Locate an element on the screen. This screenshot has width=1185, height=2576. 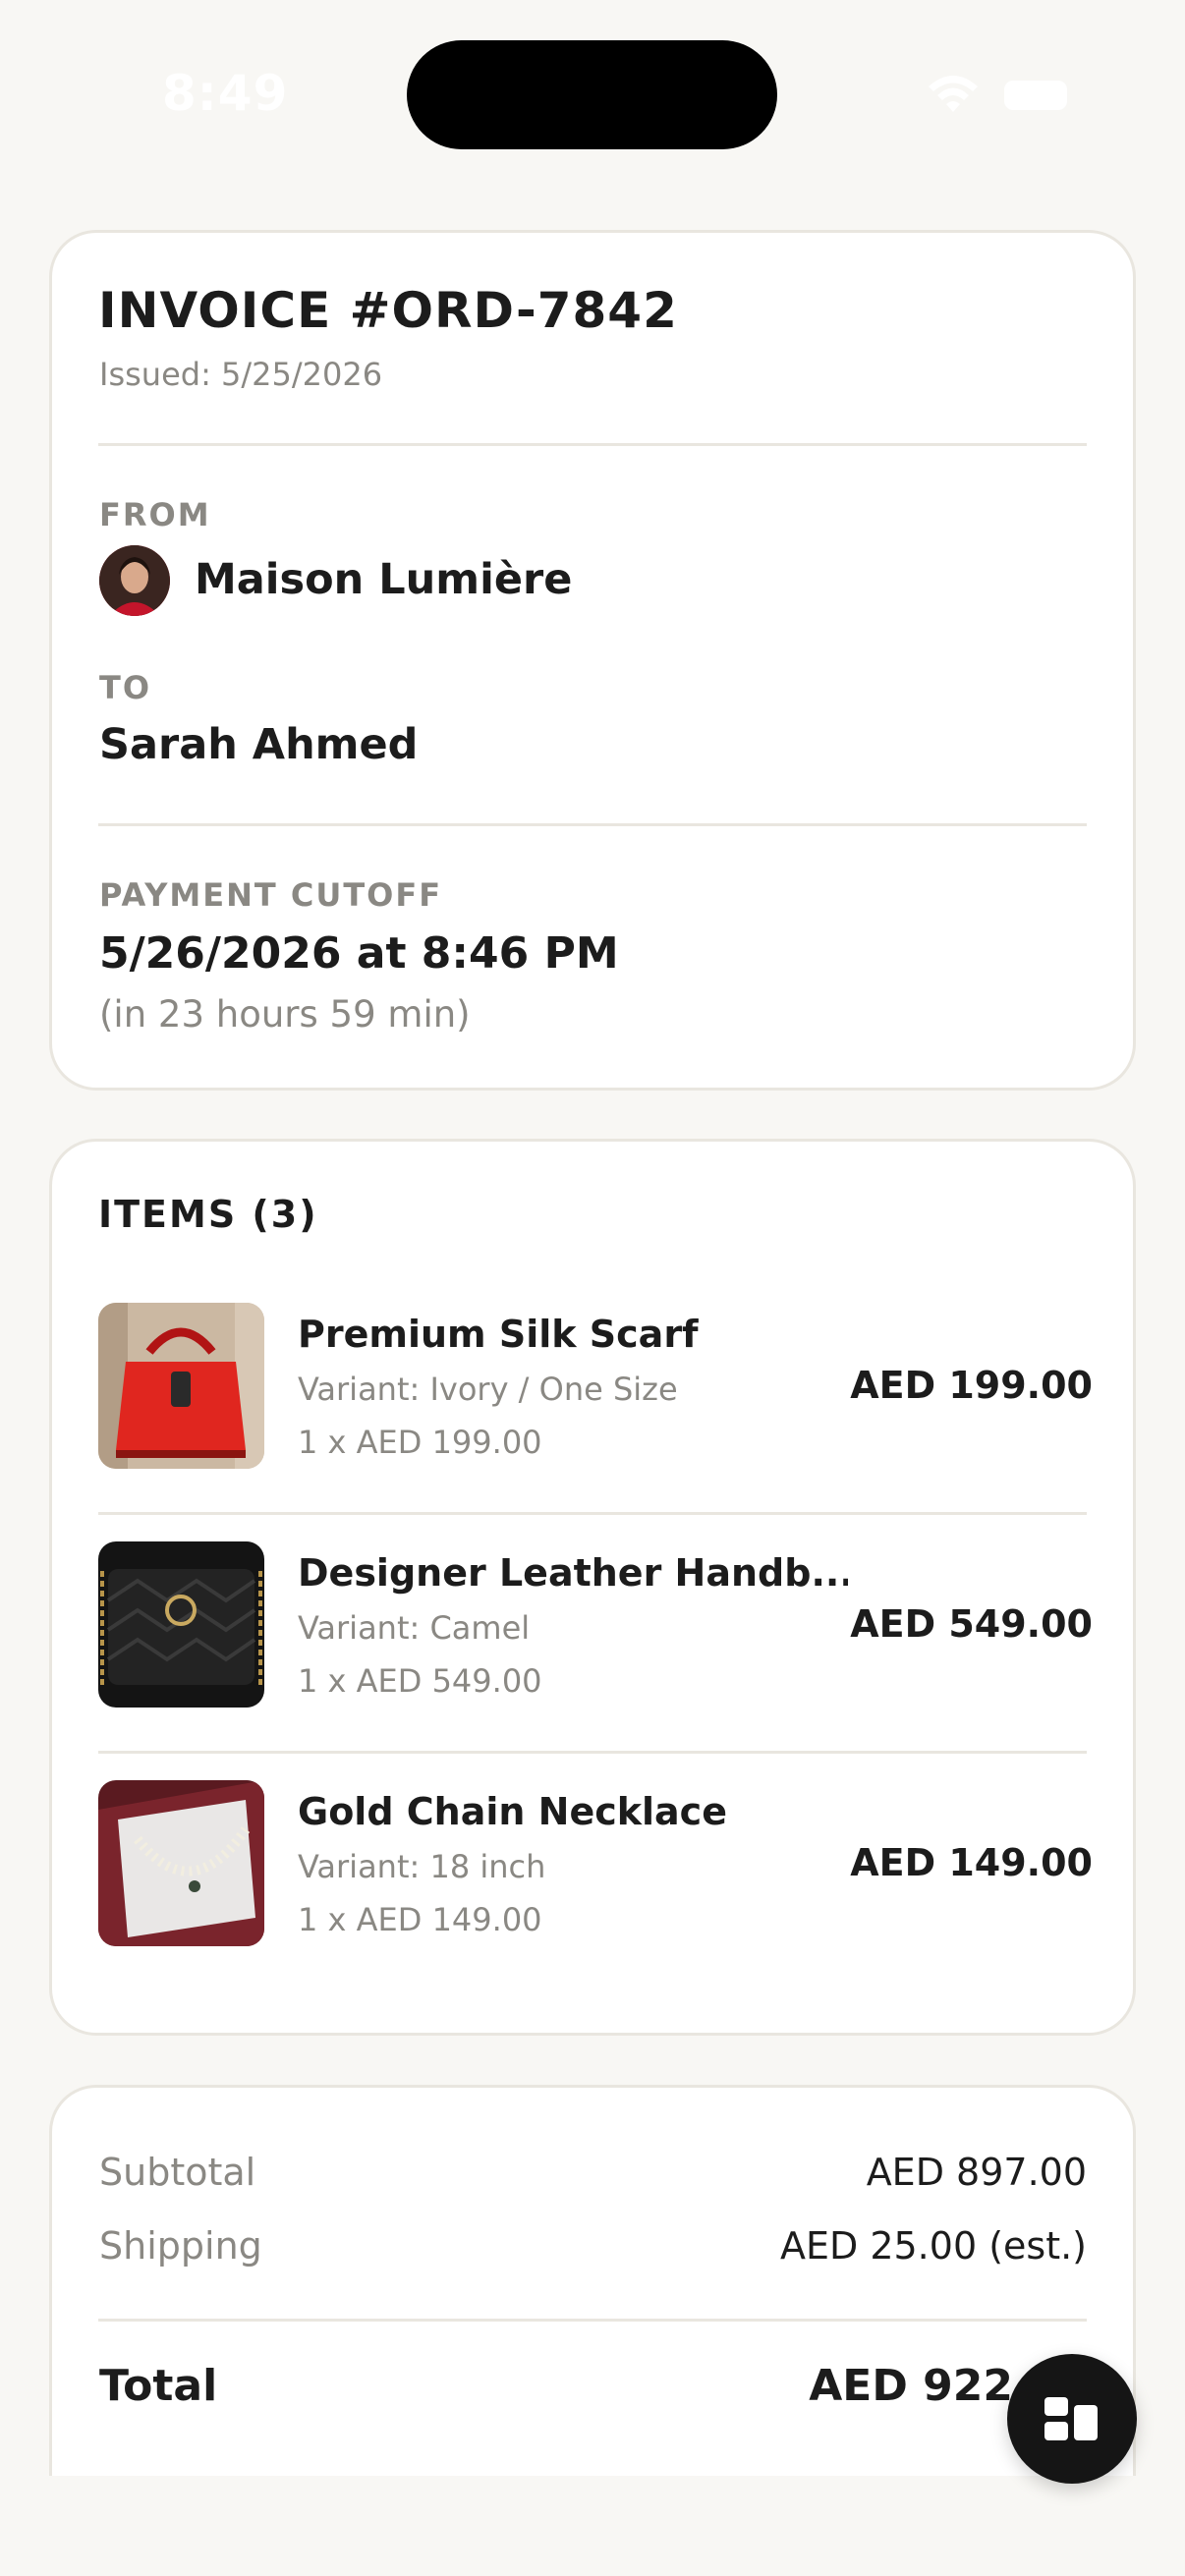
item-variant: Variant: 18 inch is located at coordinates (422, 1866).